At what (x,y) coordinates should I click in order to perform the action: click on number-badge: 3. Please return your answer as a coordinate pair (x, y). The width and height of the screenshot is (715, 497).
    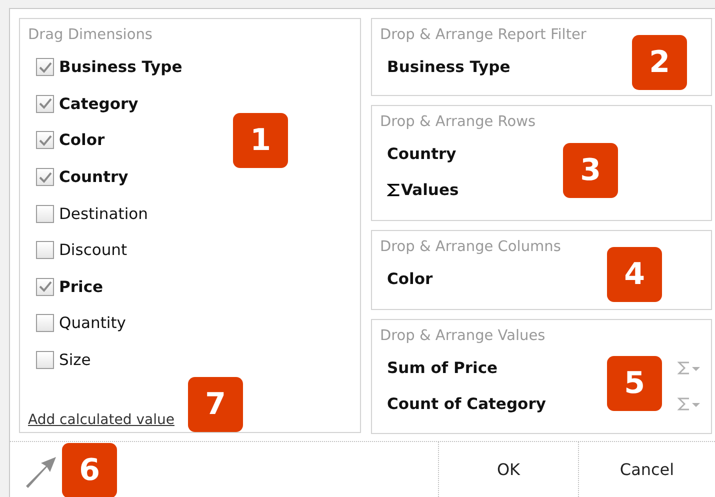
    Looking at the image, I should click on (590, 170).